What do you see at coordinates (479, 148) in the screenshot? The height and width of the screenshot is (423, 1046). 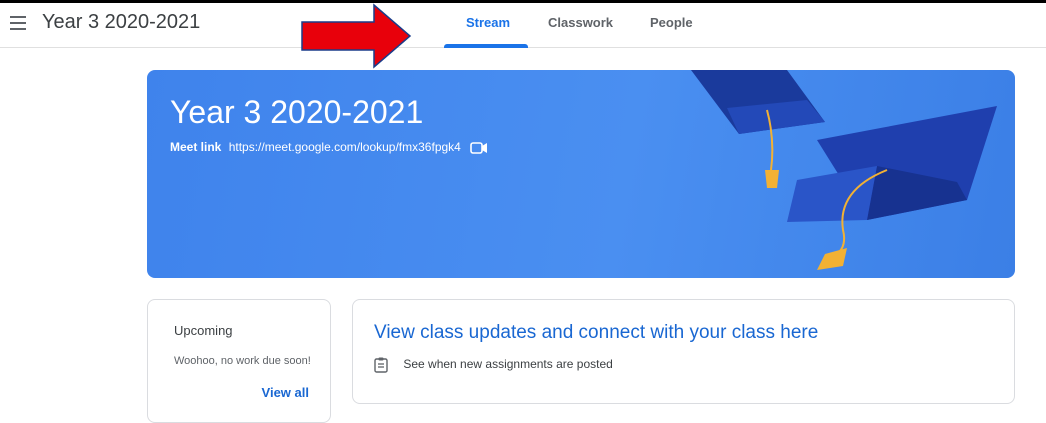 I see `video-camera-icon` at bounding box center [479, 148].